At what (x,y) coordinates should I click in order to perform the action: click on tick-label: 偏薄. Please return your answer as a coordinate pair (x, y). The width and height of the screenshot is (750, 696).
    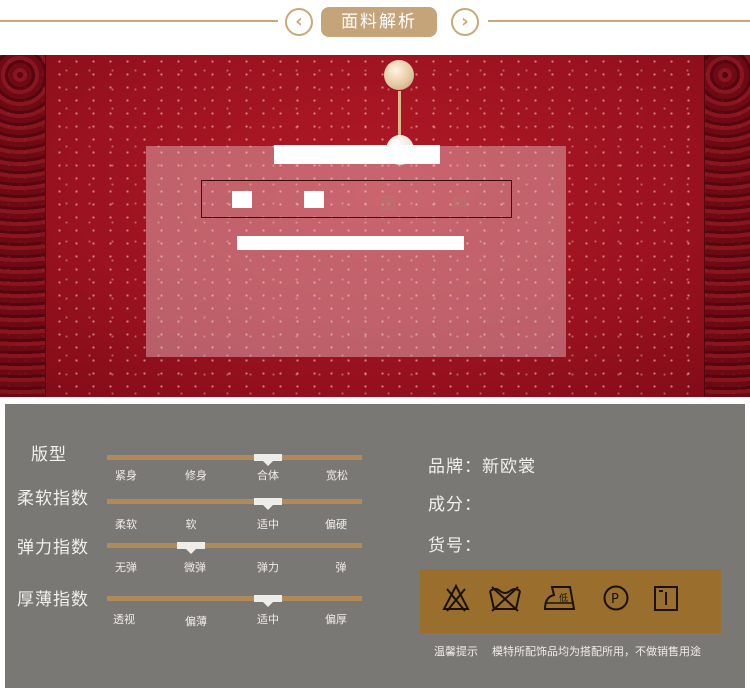
    Looking at the image, I should click on (196, 621).